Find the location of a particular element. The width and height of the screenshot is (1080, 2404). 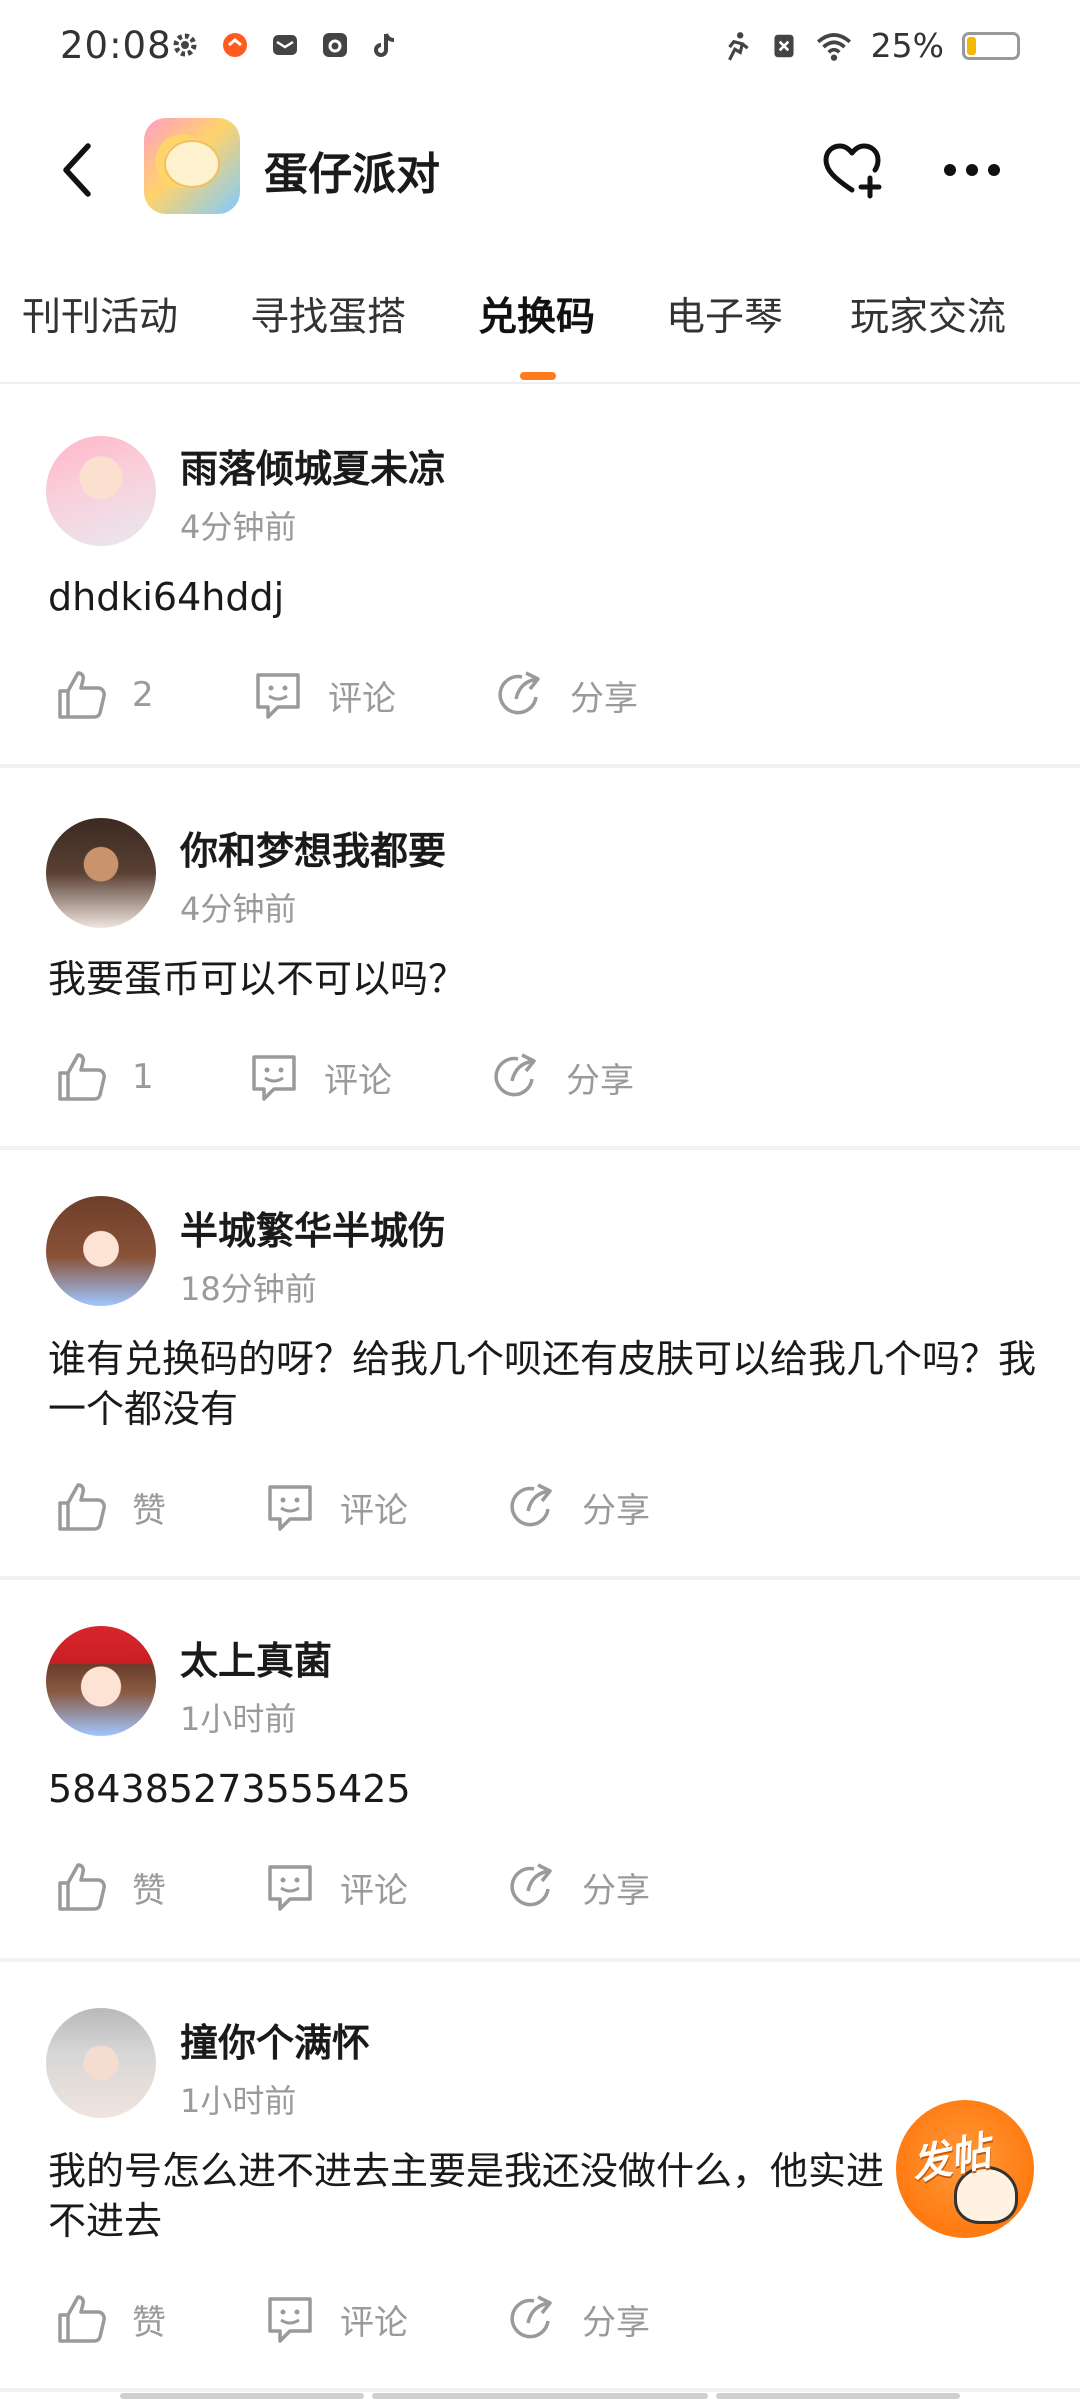

status-system-icons: 25% is located at coordinates (870, 45).